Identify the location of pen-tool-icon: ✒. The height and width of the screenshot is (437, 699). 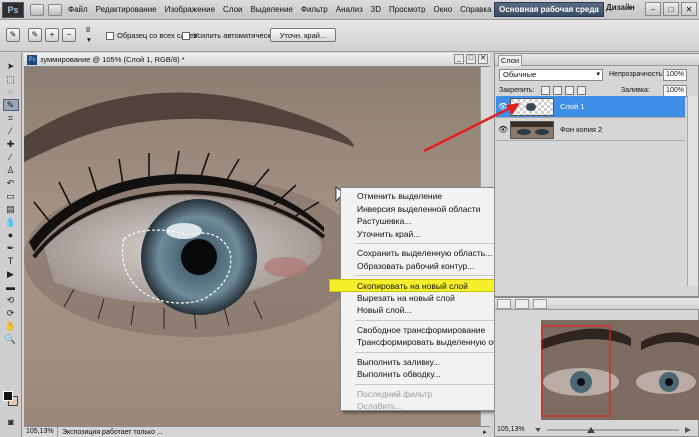
(11, 248).